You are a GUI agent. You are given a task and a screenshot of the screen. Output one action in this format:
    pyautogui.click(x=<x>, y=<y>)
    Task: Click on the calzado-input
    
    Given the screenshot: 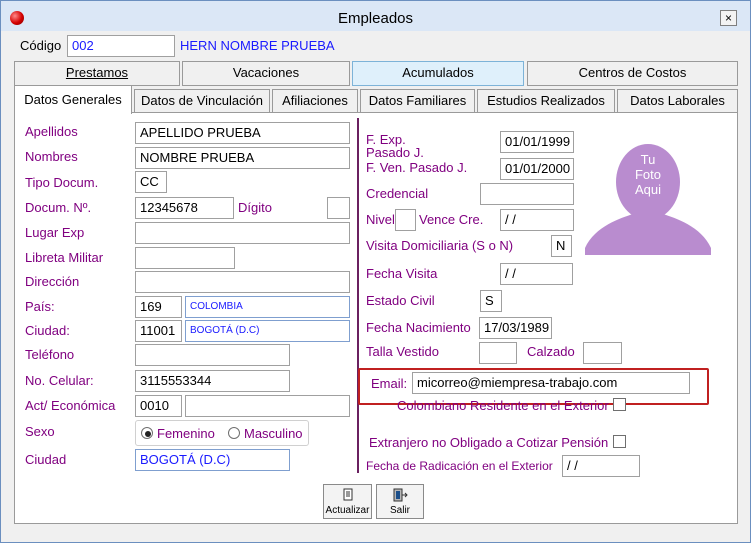 What is the action you would take?
    pyautogui.click(x=602, y=353)
    